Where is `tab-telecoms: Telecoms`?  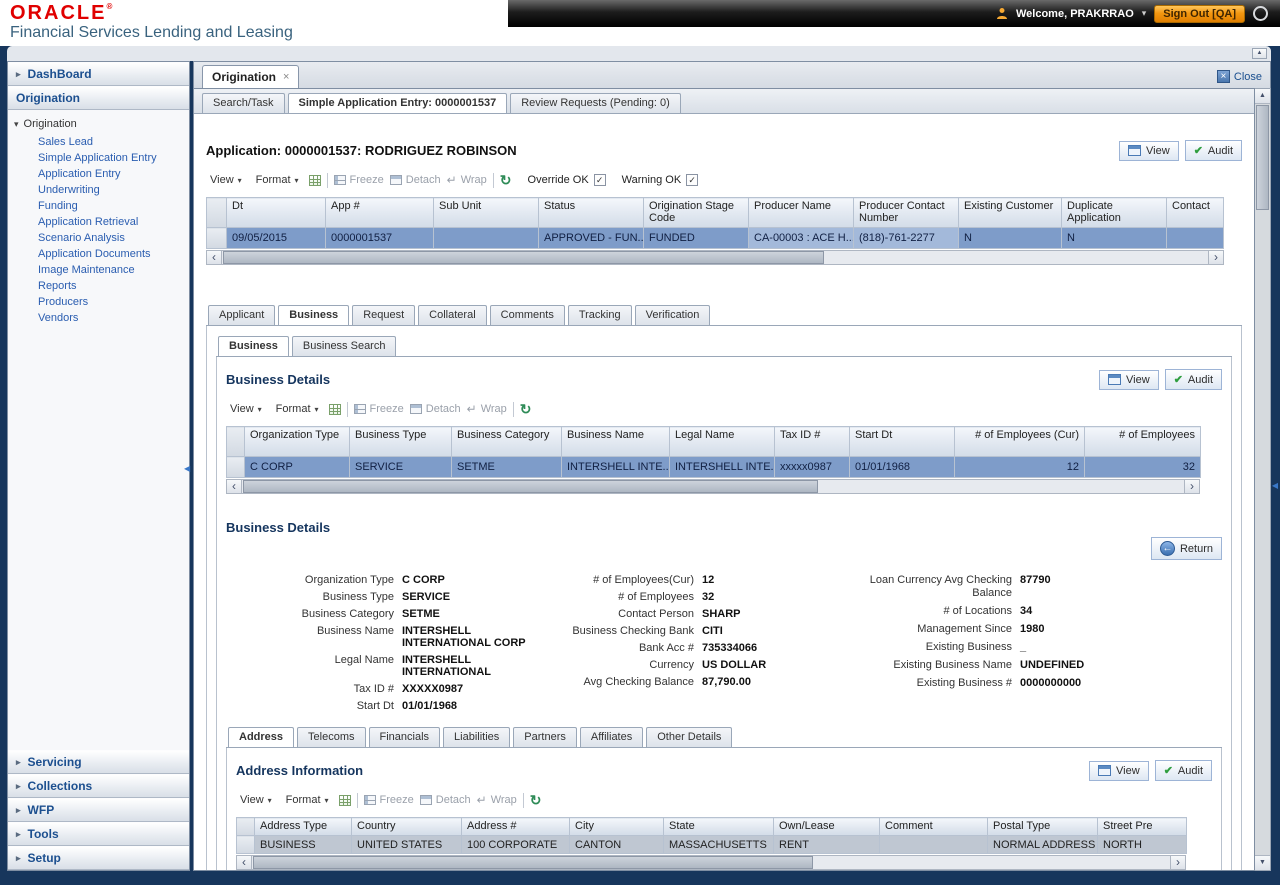
tab-telecoms: Telecoms is located at coordinates (331, 737).